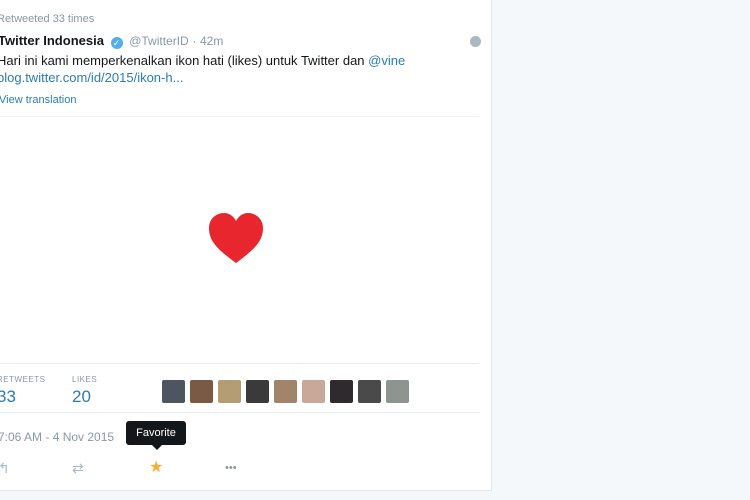 Image resolution: width=750 pixels, height=500 pixels. I want to click on reply-icon: ↰, so click(5, 468).